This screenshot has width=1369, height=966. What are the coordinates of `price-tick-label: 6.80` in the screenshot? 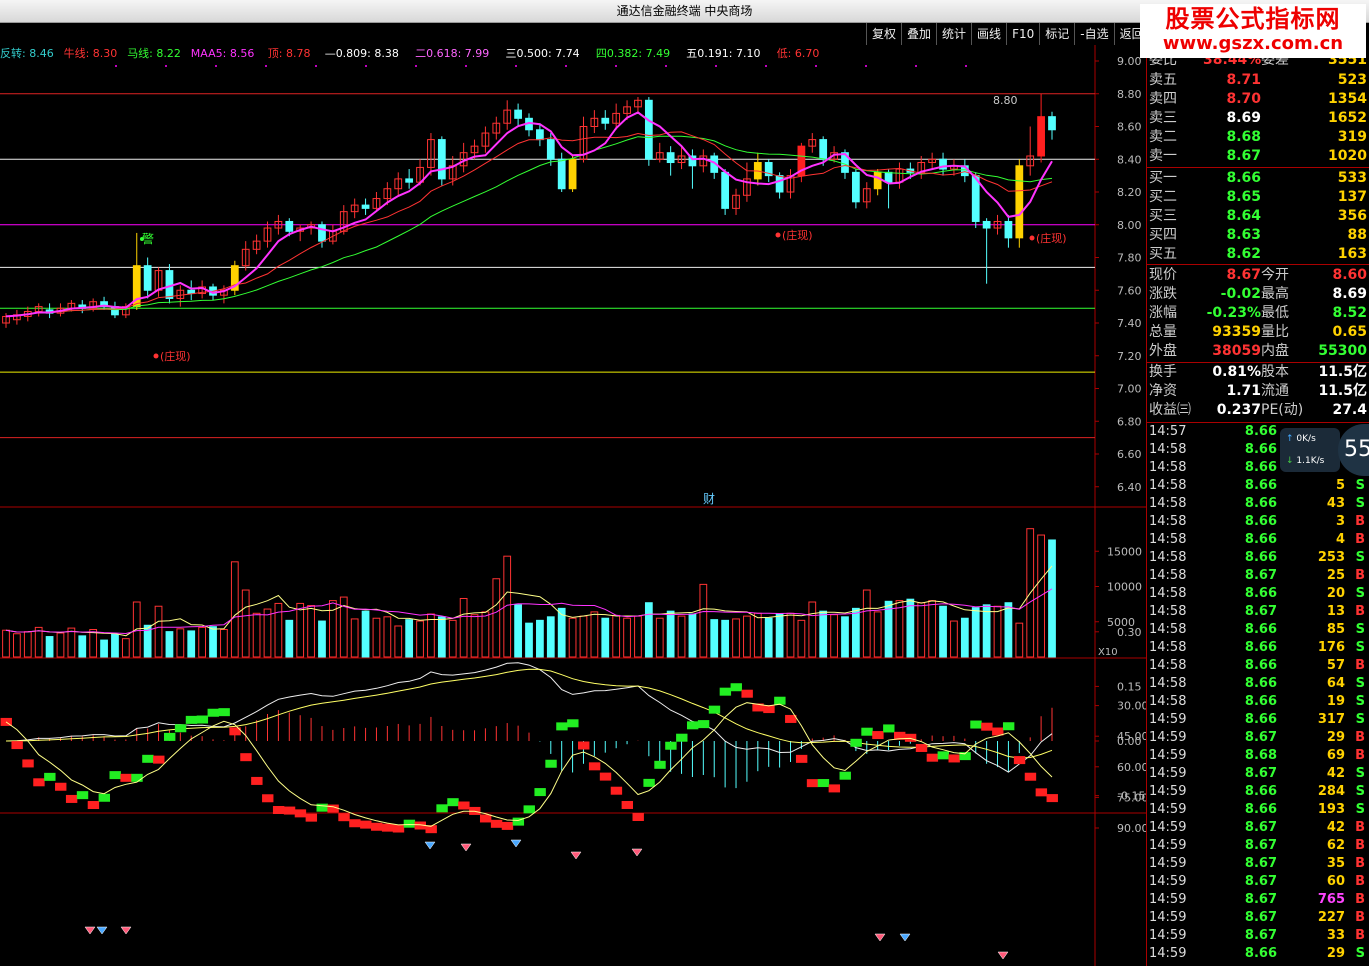 It's located at (1129, 421).